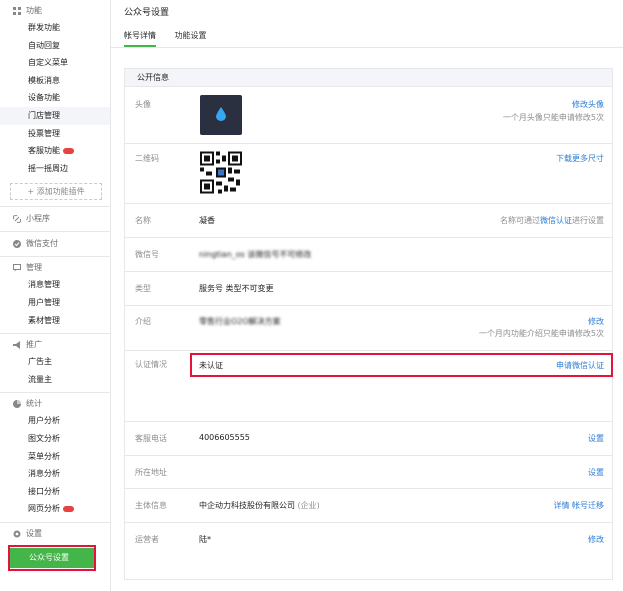  I want to click on account-name: 凝香, so click(207, 220).